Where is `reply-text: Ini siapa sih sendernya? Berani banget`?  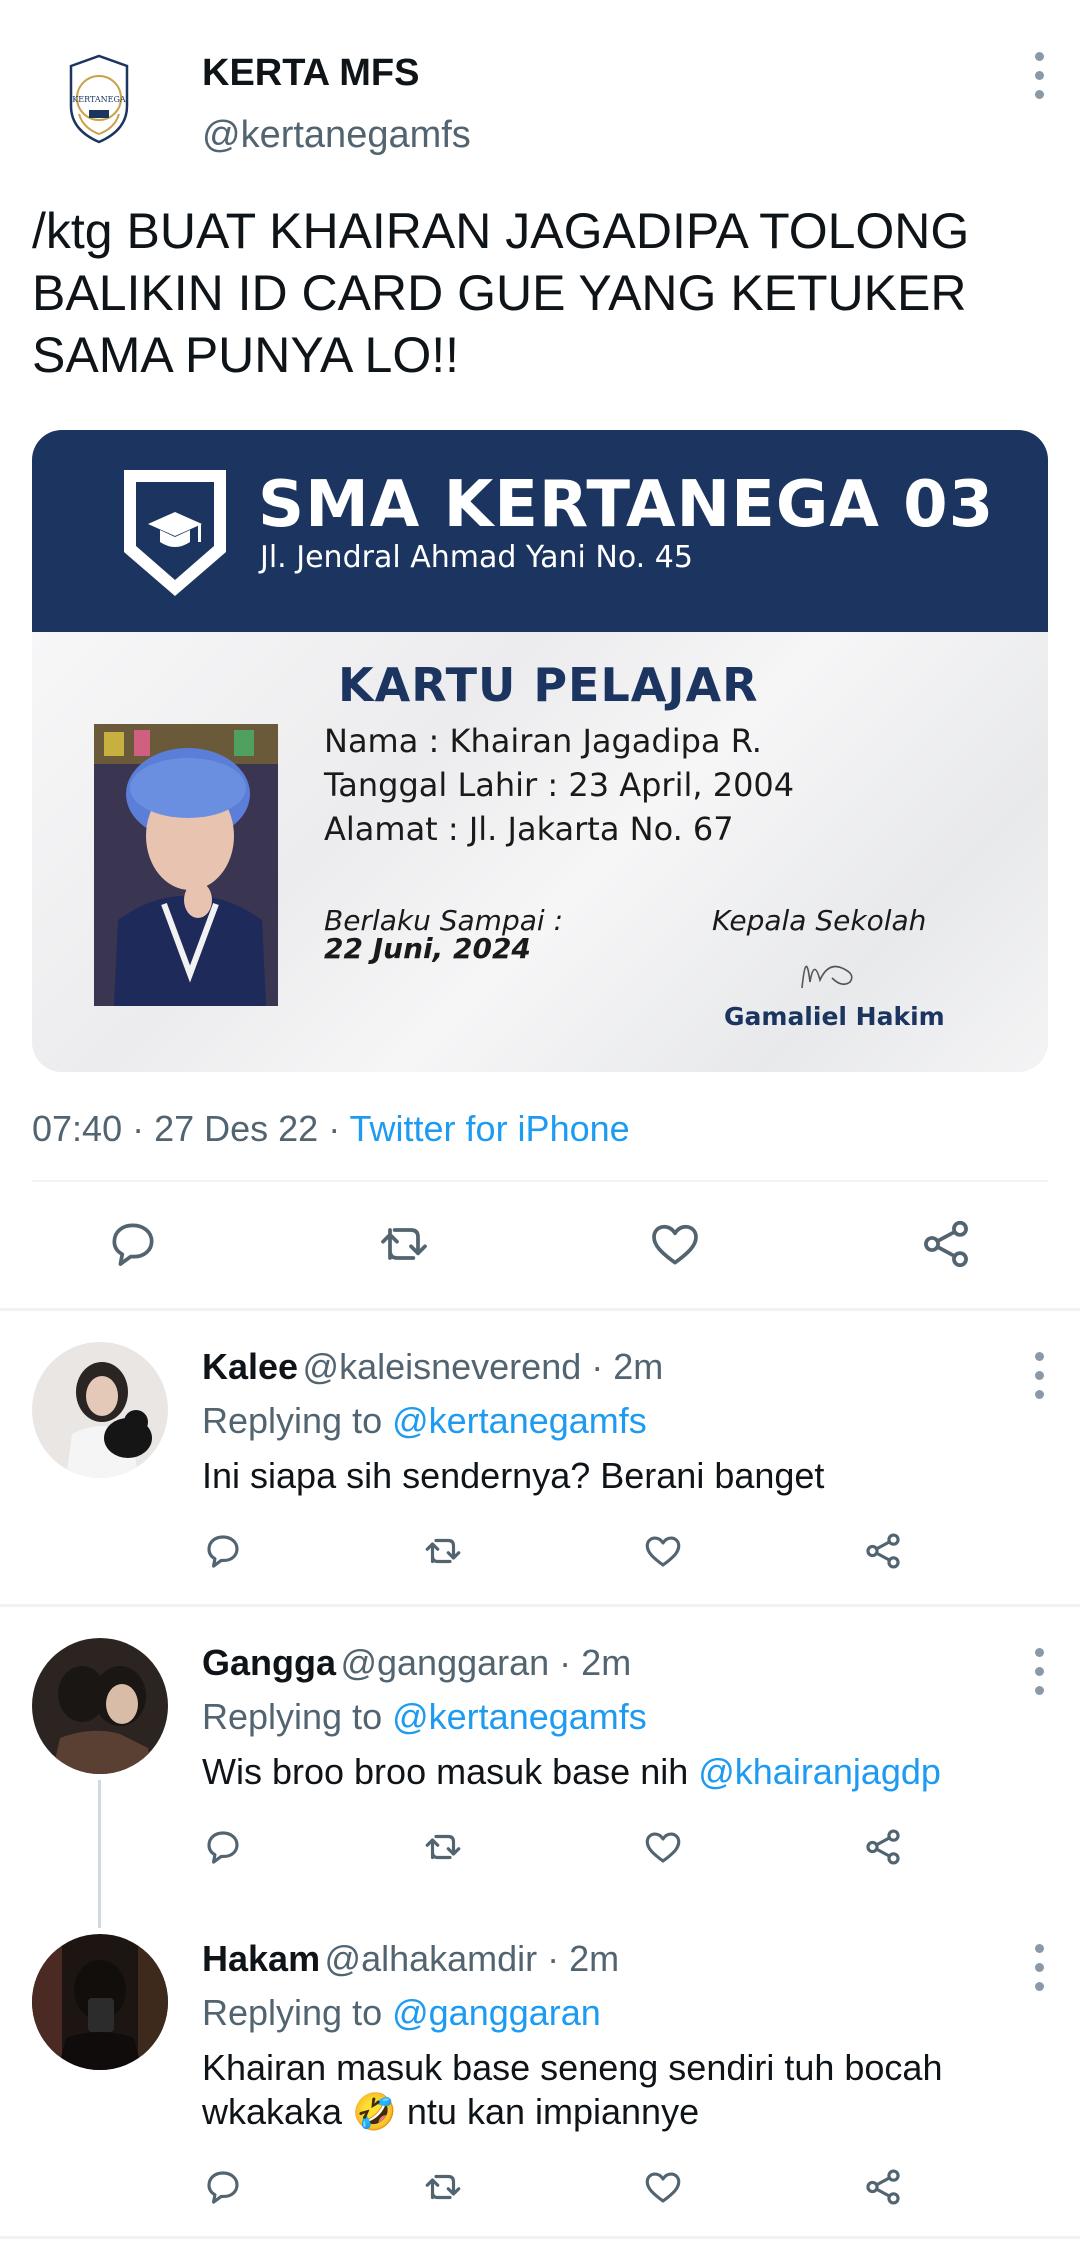
reply-text: Ini siapa sih sendernya? Berani banget is located at coordinates (513, 1475).